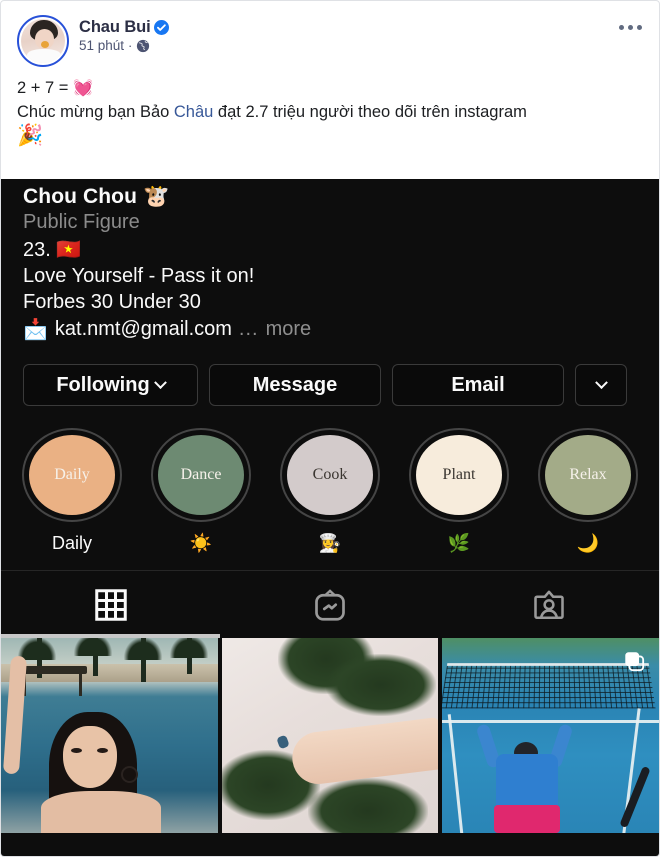 The height and width of the screenshot is (857, 660). What do you see at coordinates (330, 329) in the screenshot?
I see `instagram-bio-email-row: 📩 kat.nmt@gmail.com... more` at bounding box center [330, 329].